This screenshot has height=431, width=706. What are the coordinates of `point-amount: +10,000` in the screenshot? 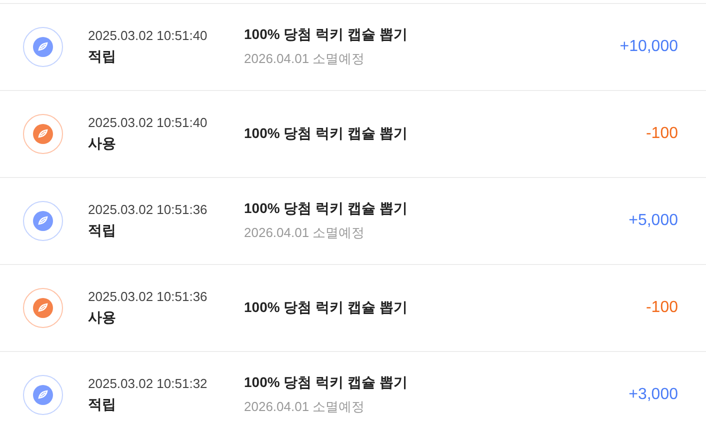 It's located at (649, 47).